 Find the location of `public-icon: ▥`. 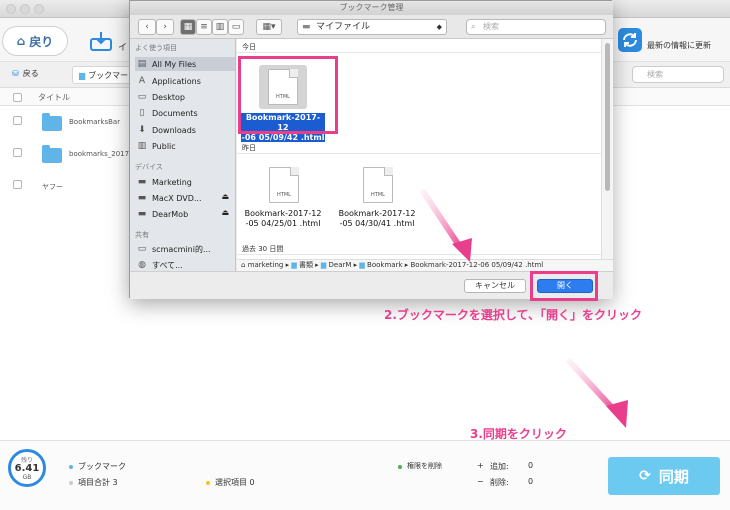

public-icon: ▥ is located at coordinates (142, 146).